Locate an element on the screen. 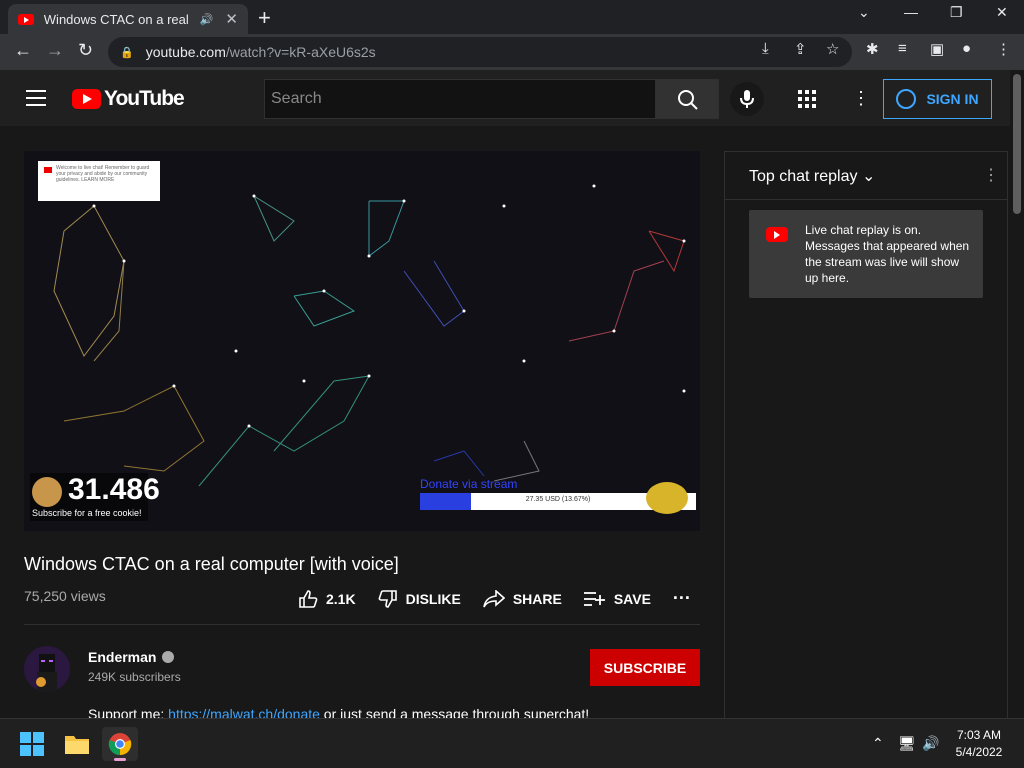 This screenshot has height=768, width=1024. extensions-icon: ✱ is located at coordinates (872, 49).